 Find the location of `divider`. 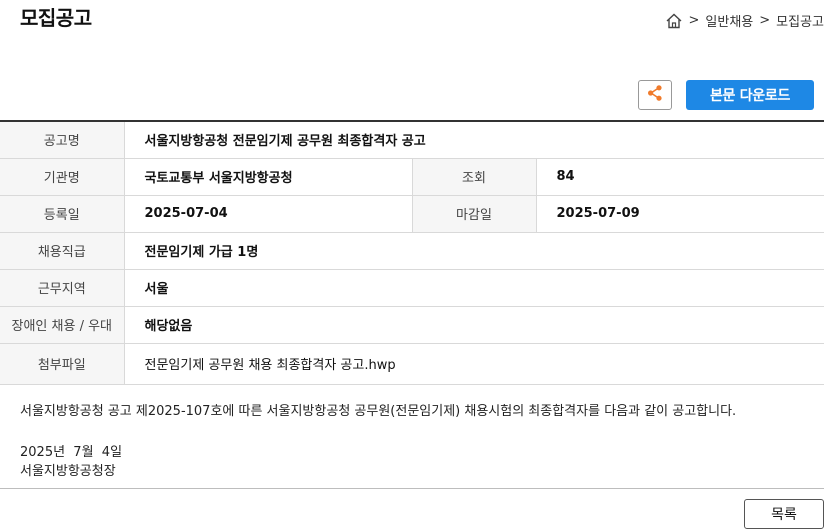

divider is located at coordinates (412, 488).